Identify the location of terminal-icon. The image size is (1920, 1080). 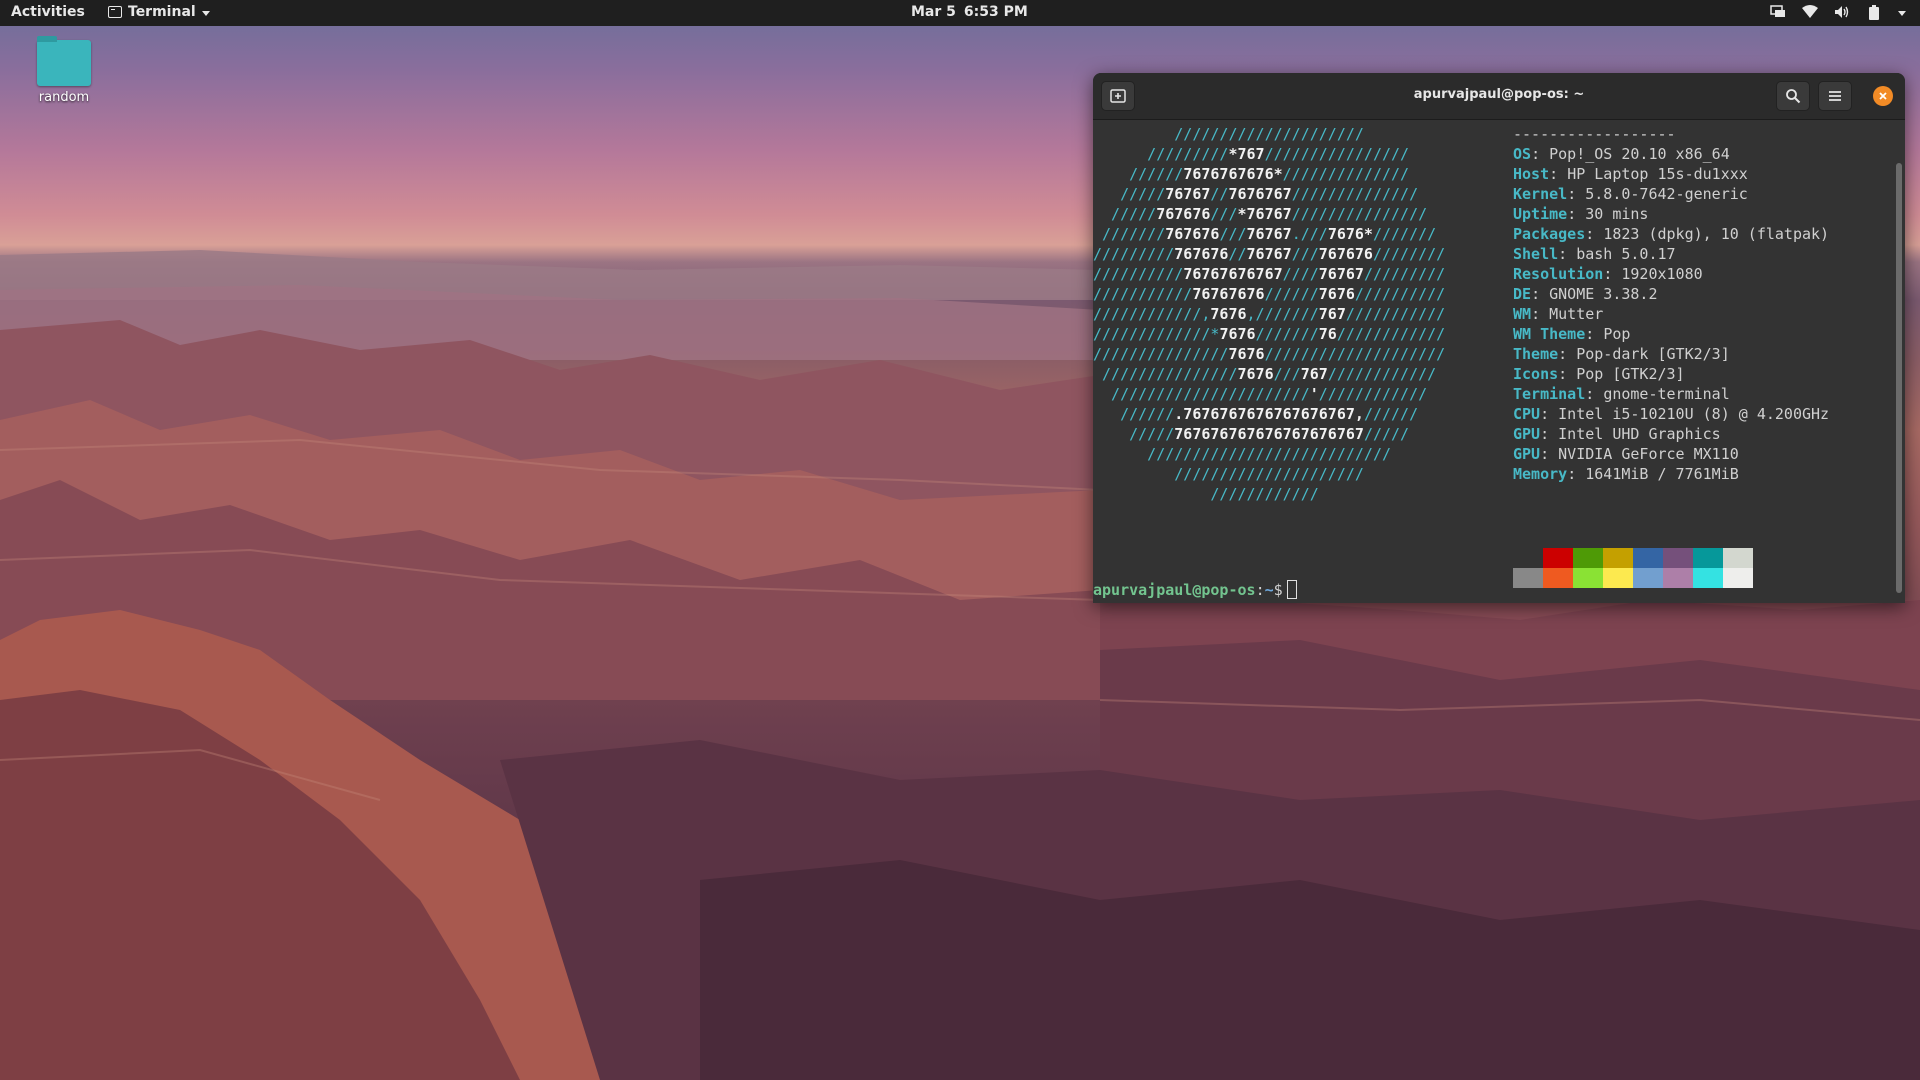
(115, 12).